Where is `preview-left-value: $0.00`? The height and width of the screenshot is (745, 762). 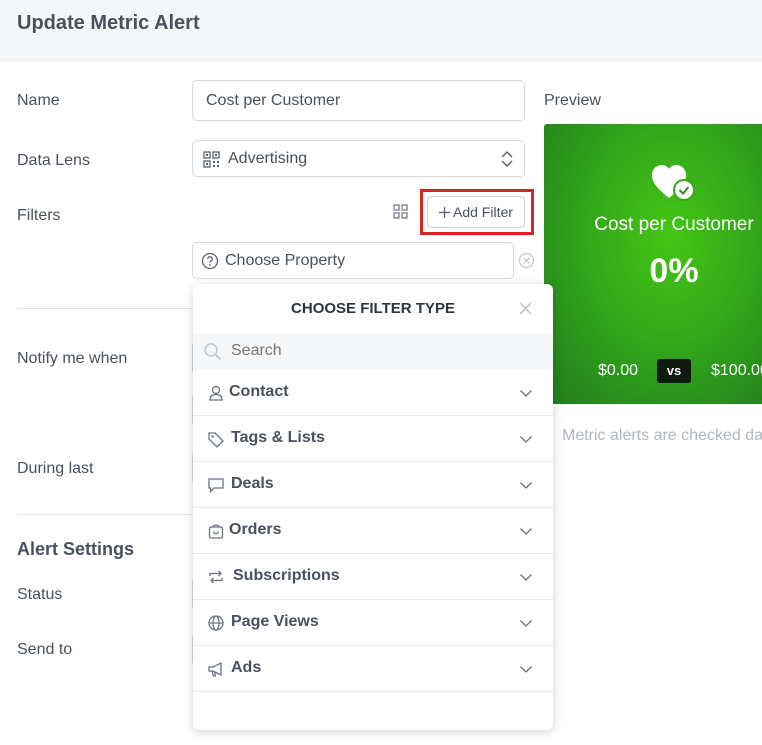
preview-left-value: $0.00 is located at coordinates (618, 370).